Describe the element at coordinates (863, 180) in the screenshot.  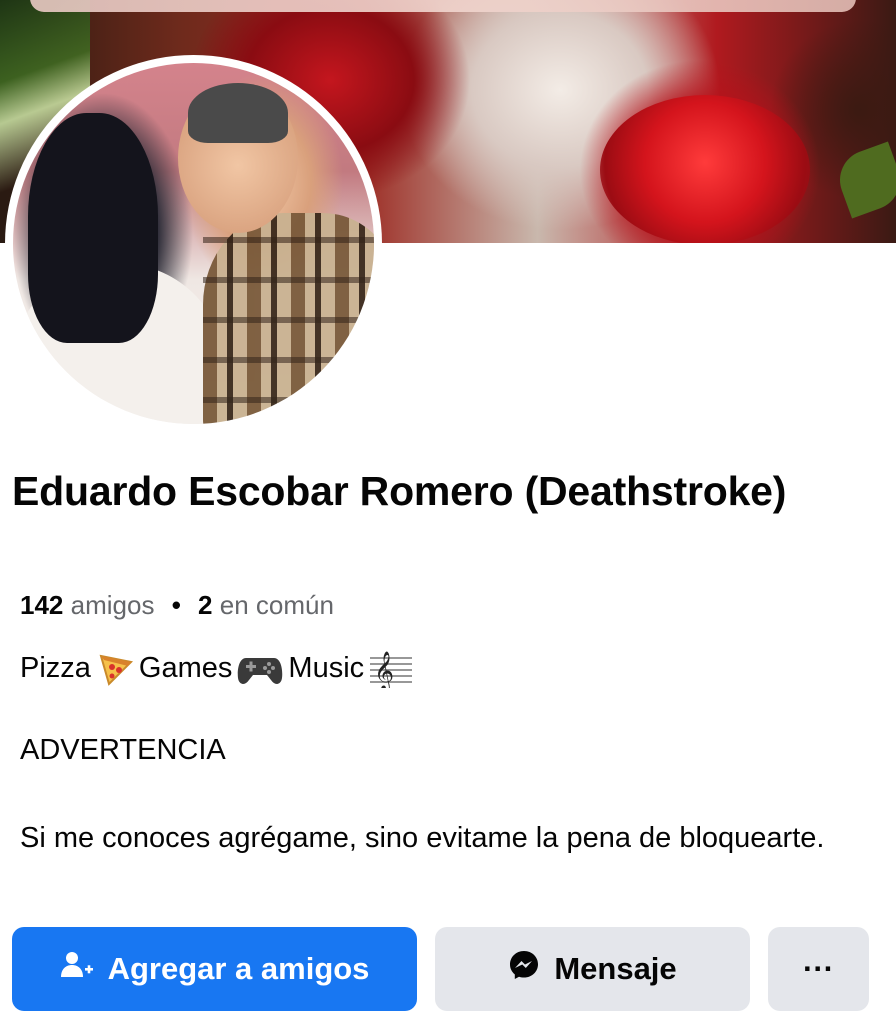
I see `cover-leaf` at that location.